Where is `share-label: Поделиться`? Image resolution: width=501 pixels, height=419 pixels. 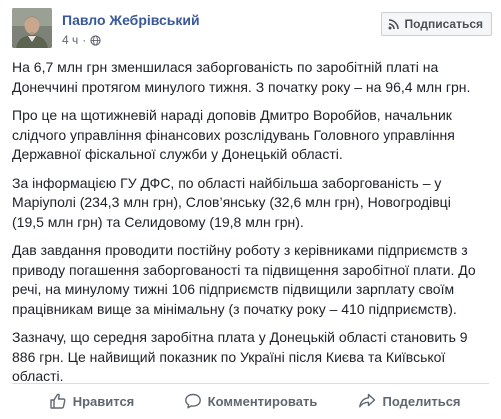 share-label: Поделиться is located at coordinates (421, 401).